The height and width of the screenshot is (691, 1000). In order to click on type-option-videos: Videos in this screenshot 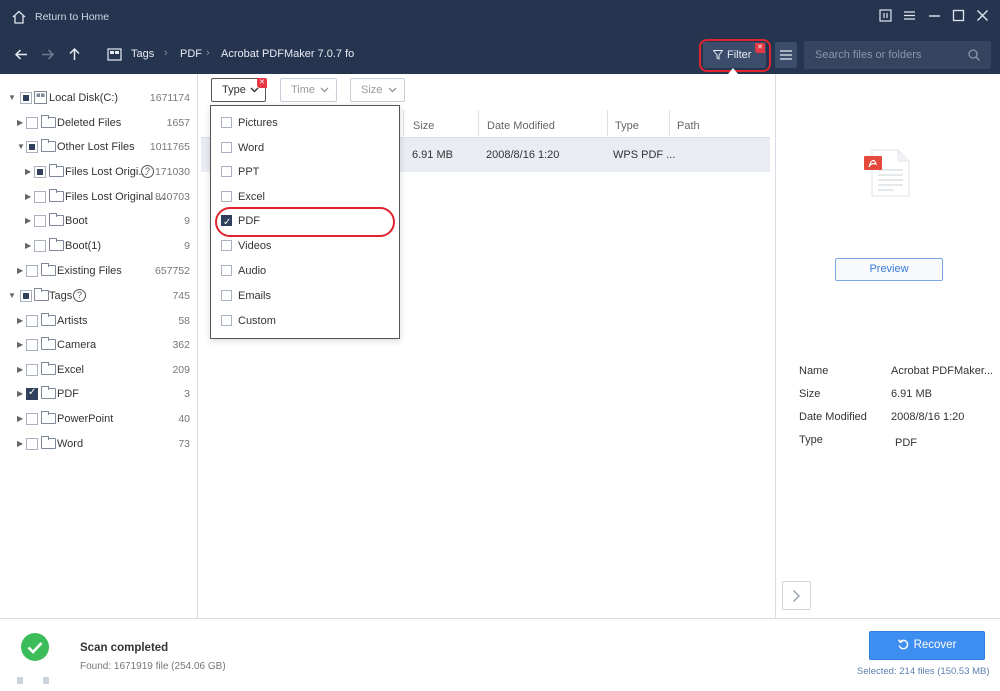, I will do `click(306, 246)`.